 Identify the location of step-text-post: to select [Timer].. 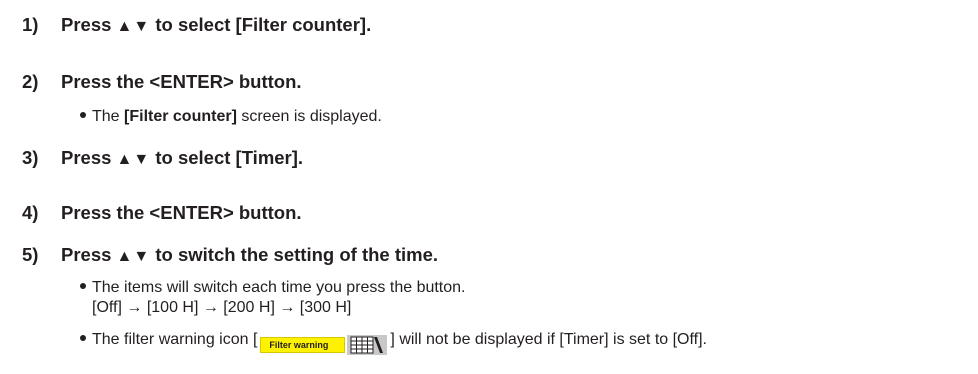
(227, 157).